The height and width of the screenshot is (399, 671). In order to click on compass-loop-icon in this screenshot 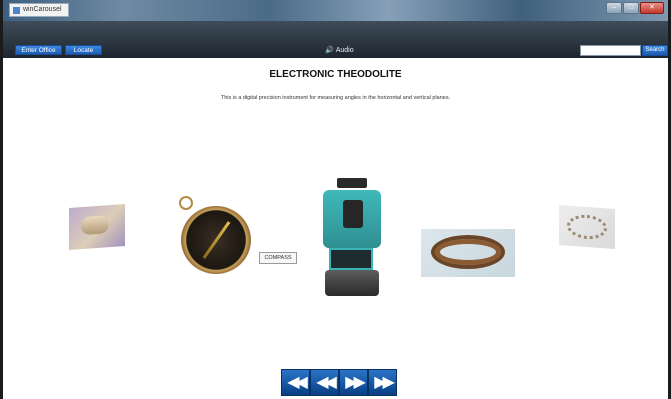, I will do `click(186, 203)`.